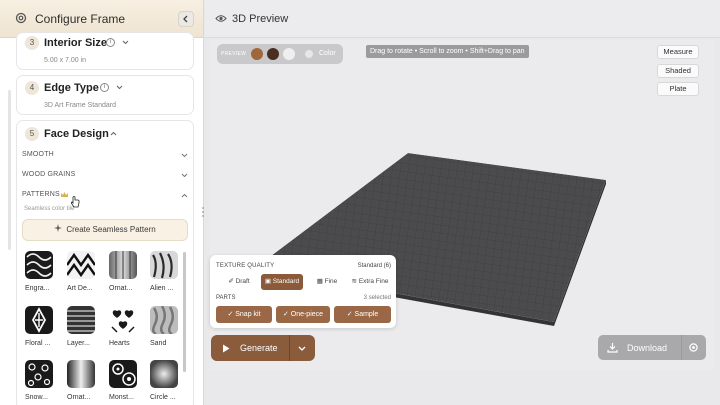  I want to click on step-number: 5, so click(32, 134).